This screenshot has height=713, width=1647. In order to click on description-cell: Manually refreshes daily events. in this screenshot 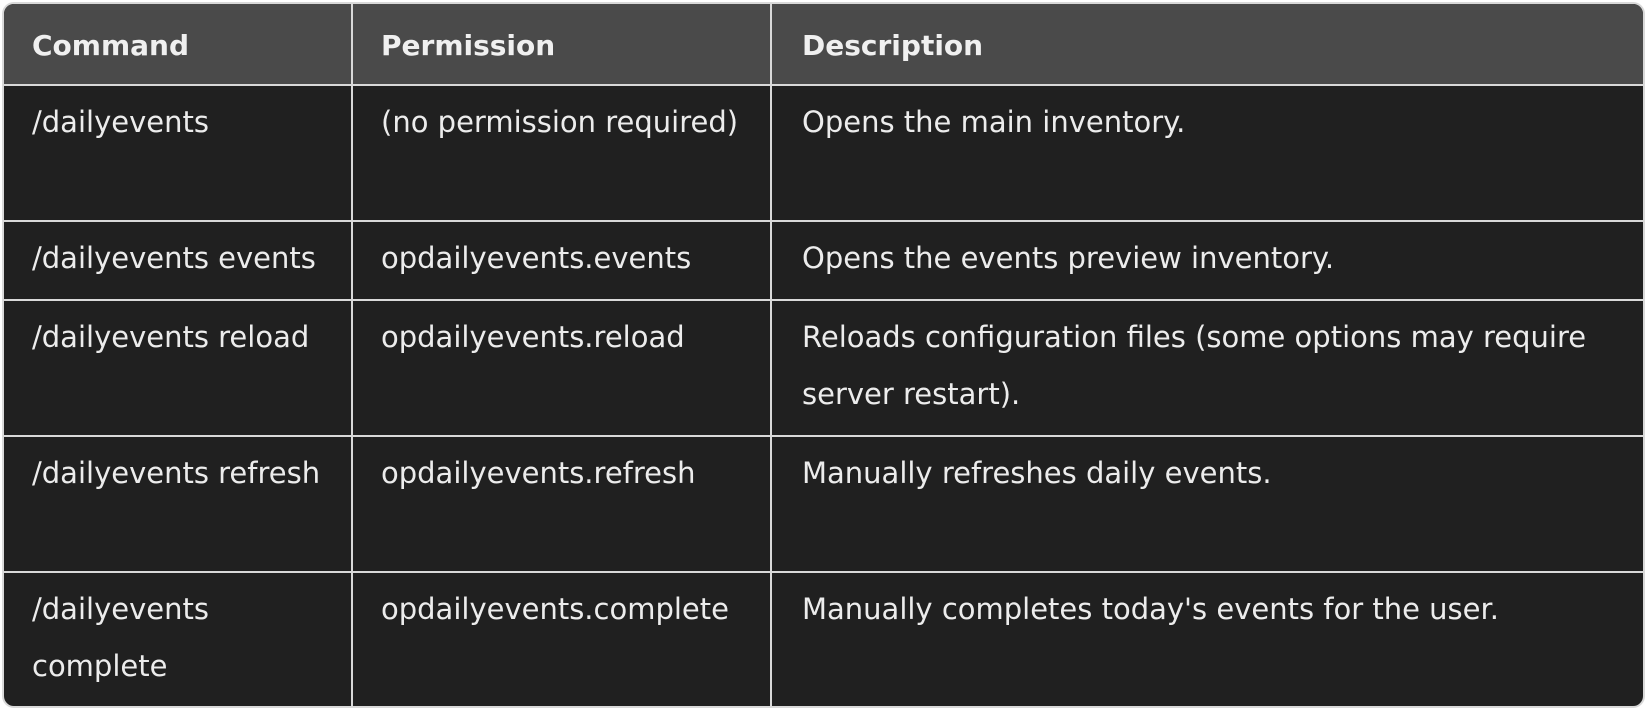, I will do `click(1206, 504)`.